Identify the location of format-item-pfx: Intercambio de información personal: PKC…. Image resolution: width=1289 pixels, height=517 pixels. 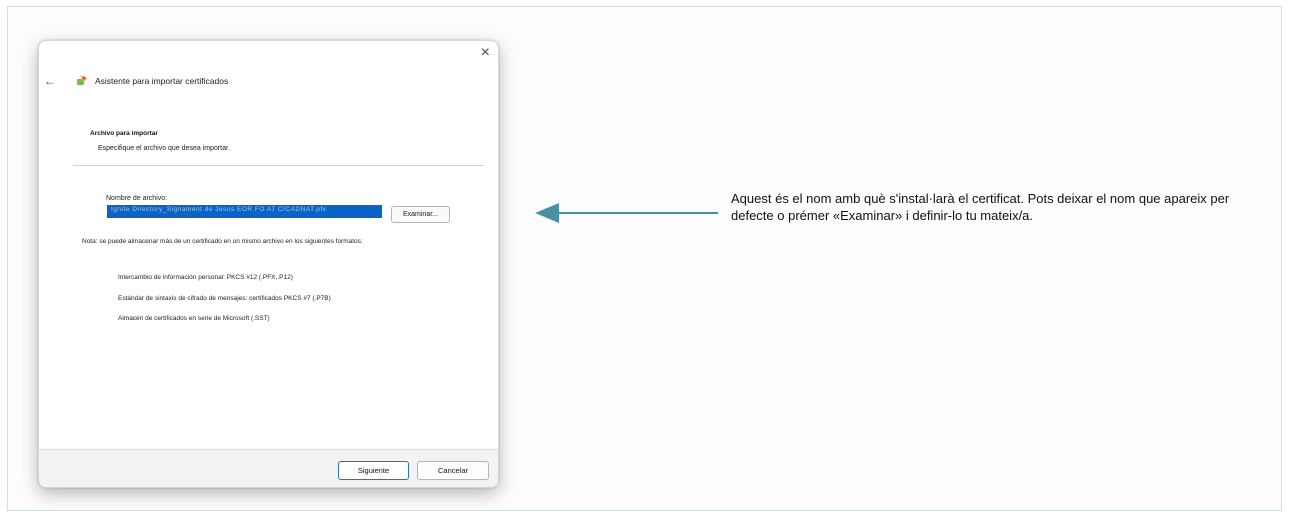
(205, 277).